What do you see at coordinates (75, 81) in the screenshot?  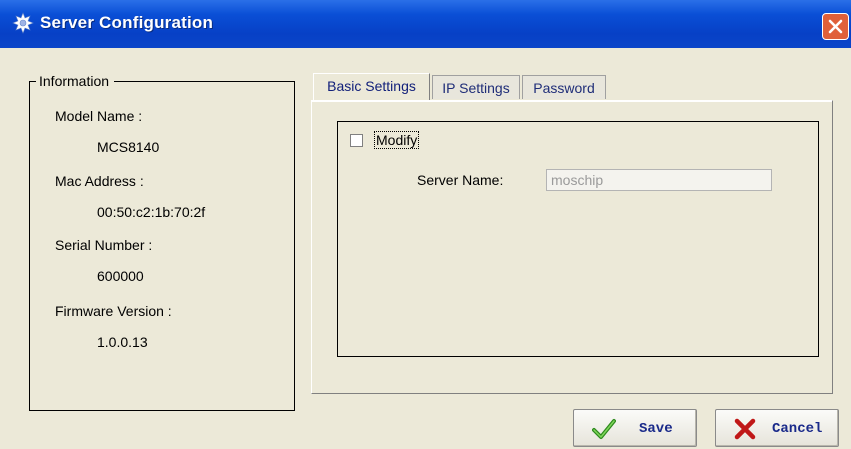 I see `information-legend: Information` at bounding box center [75, 81].